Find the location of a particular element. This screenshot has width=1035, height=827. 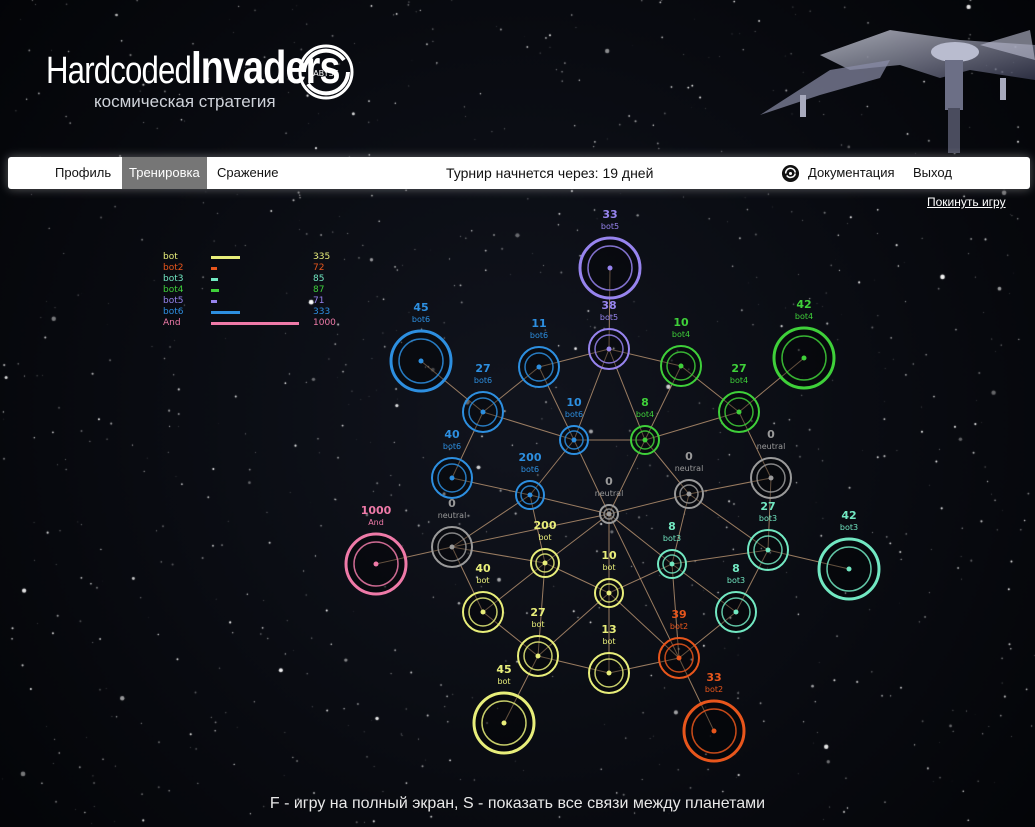

planet-ship-count: 13 is located at coordinates (608, 629).